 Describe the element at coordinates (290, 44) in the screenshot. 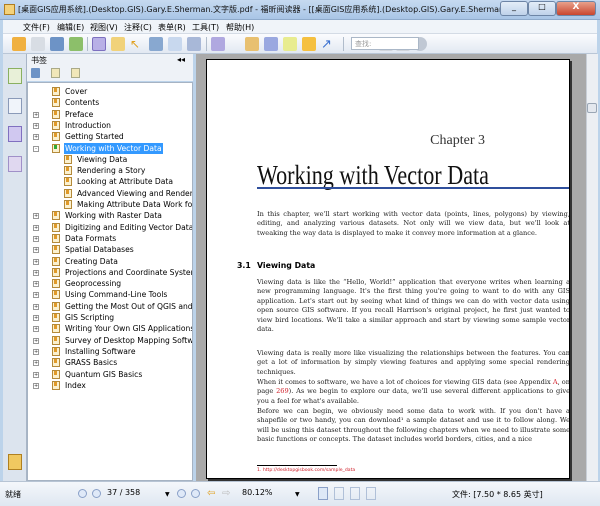

I see `textbox-icon` at that location.